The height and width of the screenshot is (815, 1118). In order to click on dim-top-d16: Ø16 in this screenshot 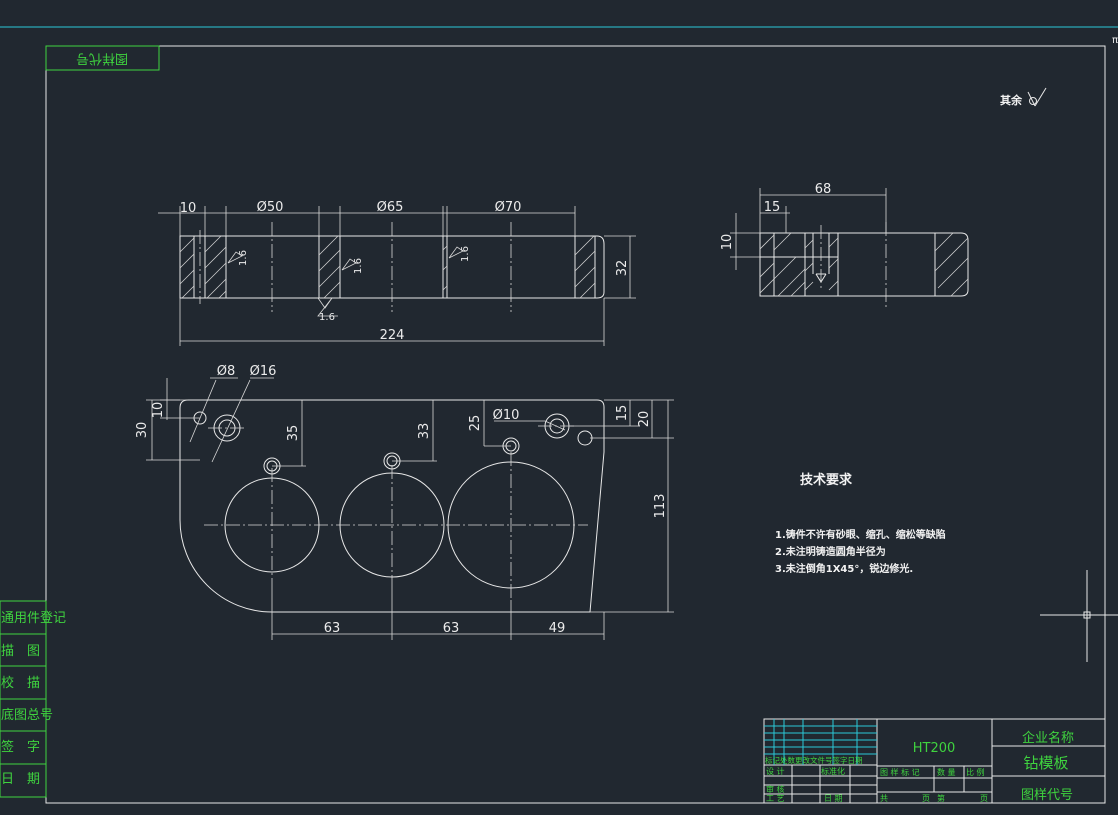, I will do `click(263, 371)`.